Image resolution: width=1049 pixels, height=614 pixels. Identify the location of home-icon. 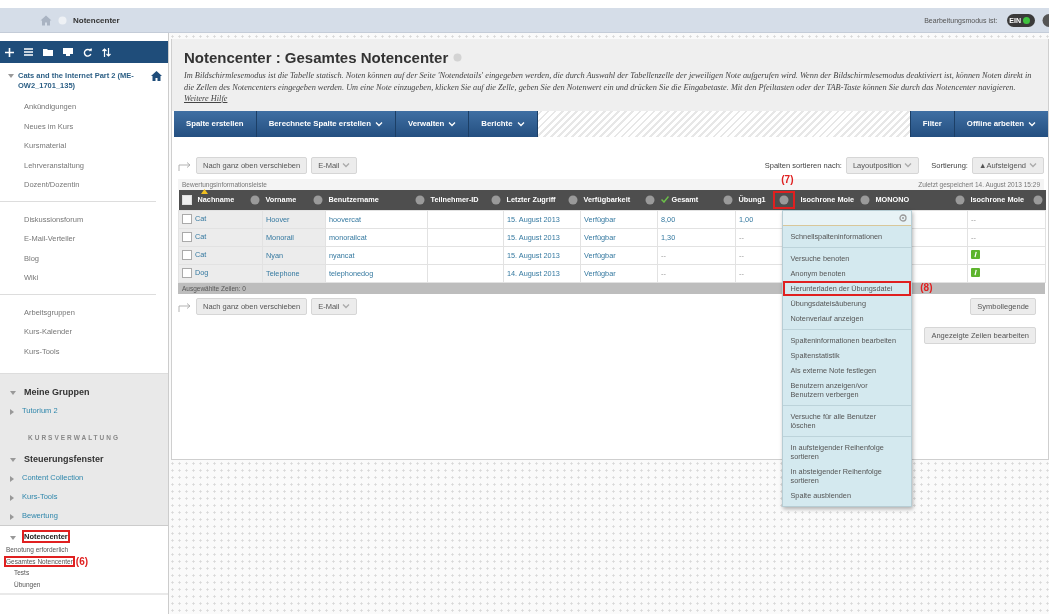
(156, 76).